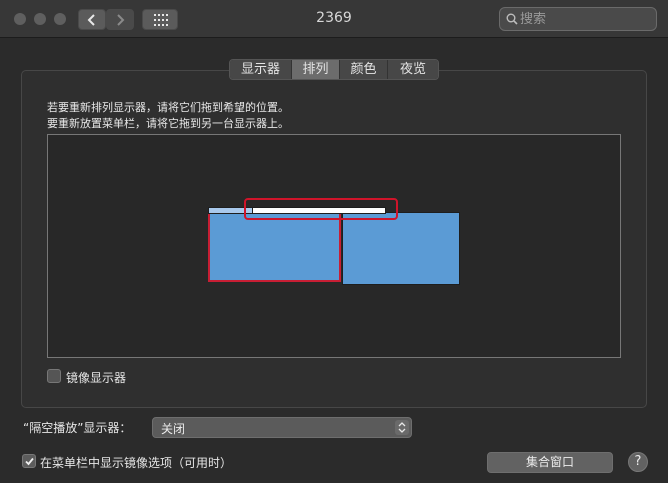  I want to click on show-mirroring-options-label: 在菜单栏中显示镜像选项（可用时）, so click(136, 462).